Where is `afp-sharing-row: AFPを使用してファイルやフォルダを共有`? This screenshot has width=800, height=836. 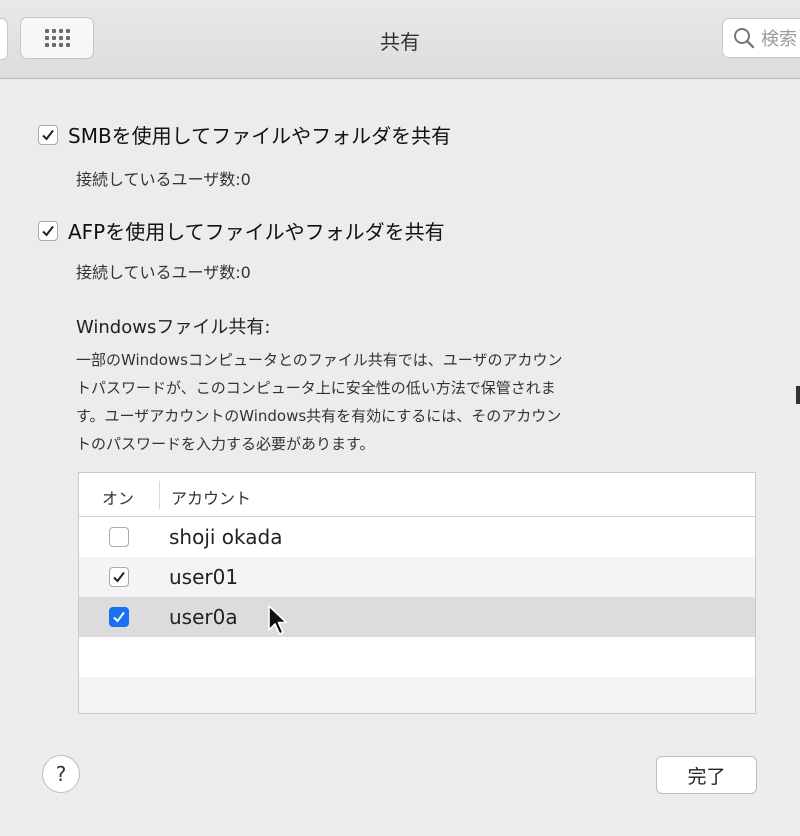
afp-sharing-row: AFPを使用してファイルやフォルダを共有 is located at coordinates (241, 230).